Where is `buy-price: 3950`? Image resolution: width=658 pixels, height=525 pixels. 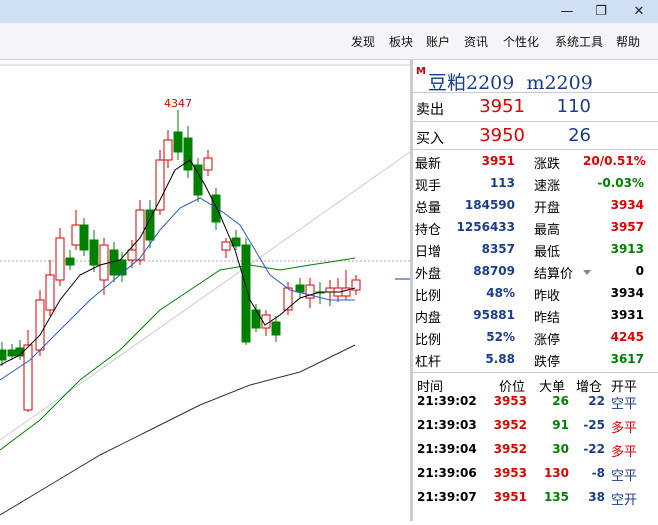
buy-price: 3950 is located at coordinates (502, 135).